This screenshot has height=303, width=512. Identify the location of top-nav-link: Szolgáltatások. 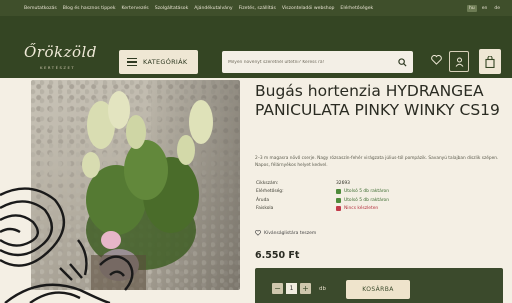
(172, 8).